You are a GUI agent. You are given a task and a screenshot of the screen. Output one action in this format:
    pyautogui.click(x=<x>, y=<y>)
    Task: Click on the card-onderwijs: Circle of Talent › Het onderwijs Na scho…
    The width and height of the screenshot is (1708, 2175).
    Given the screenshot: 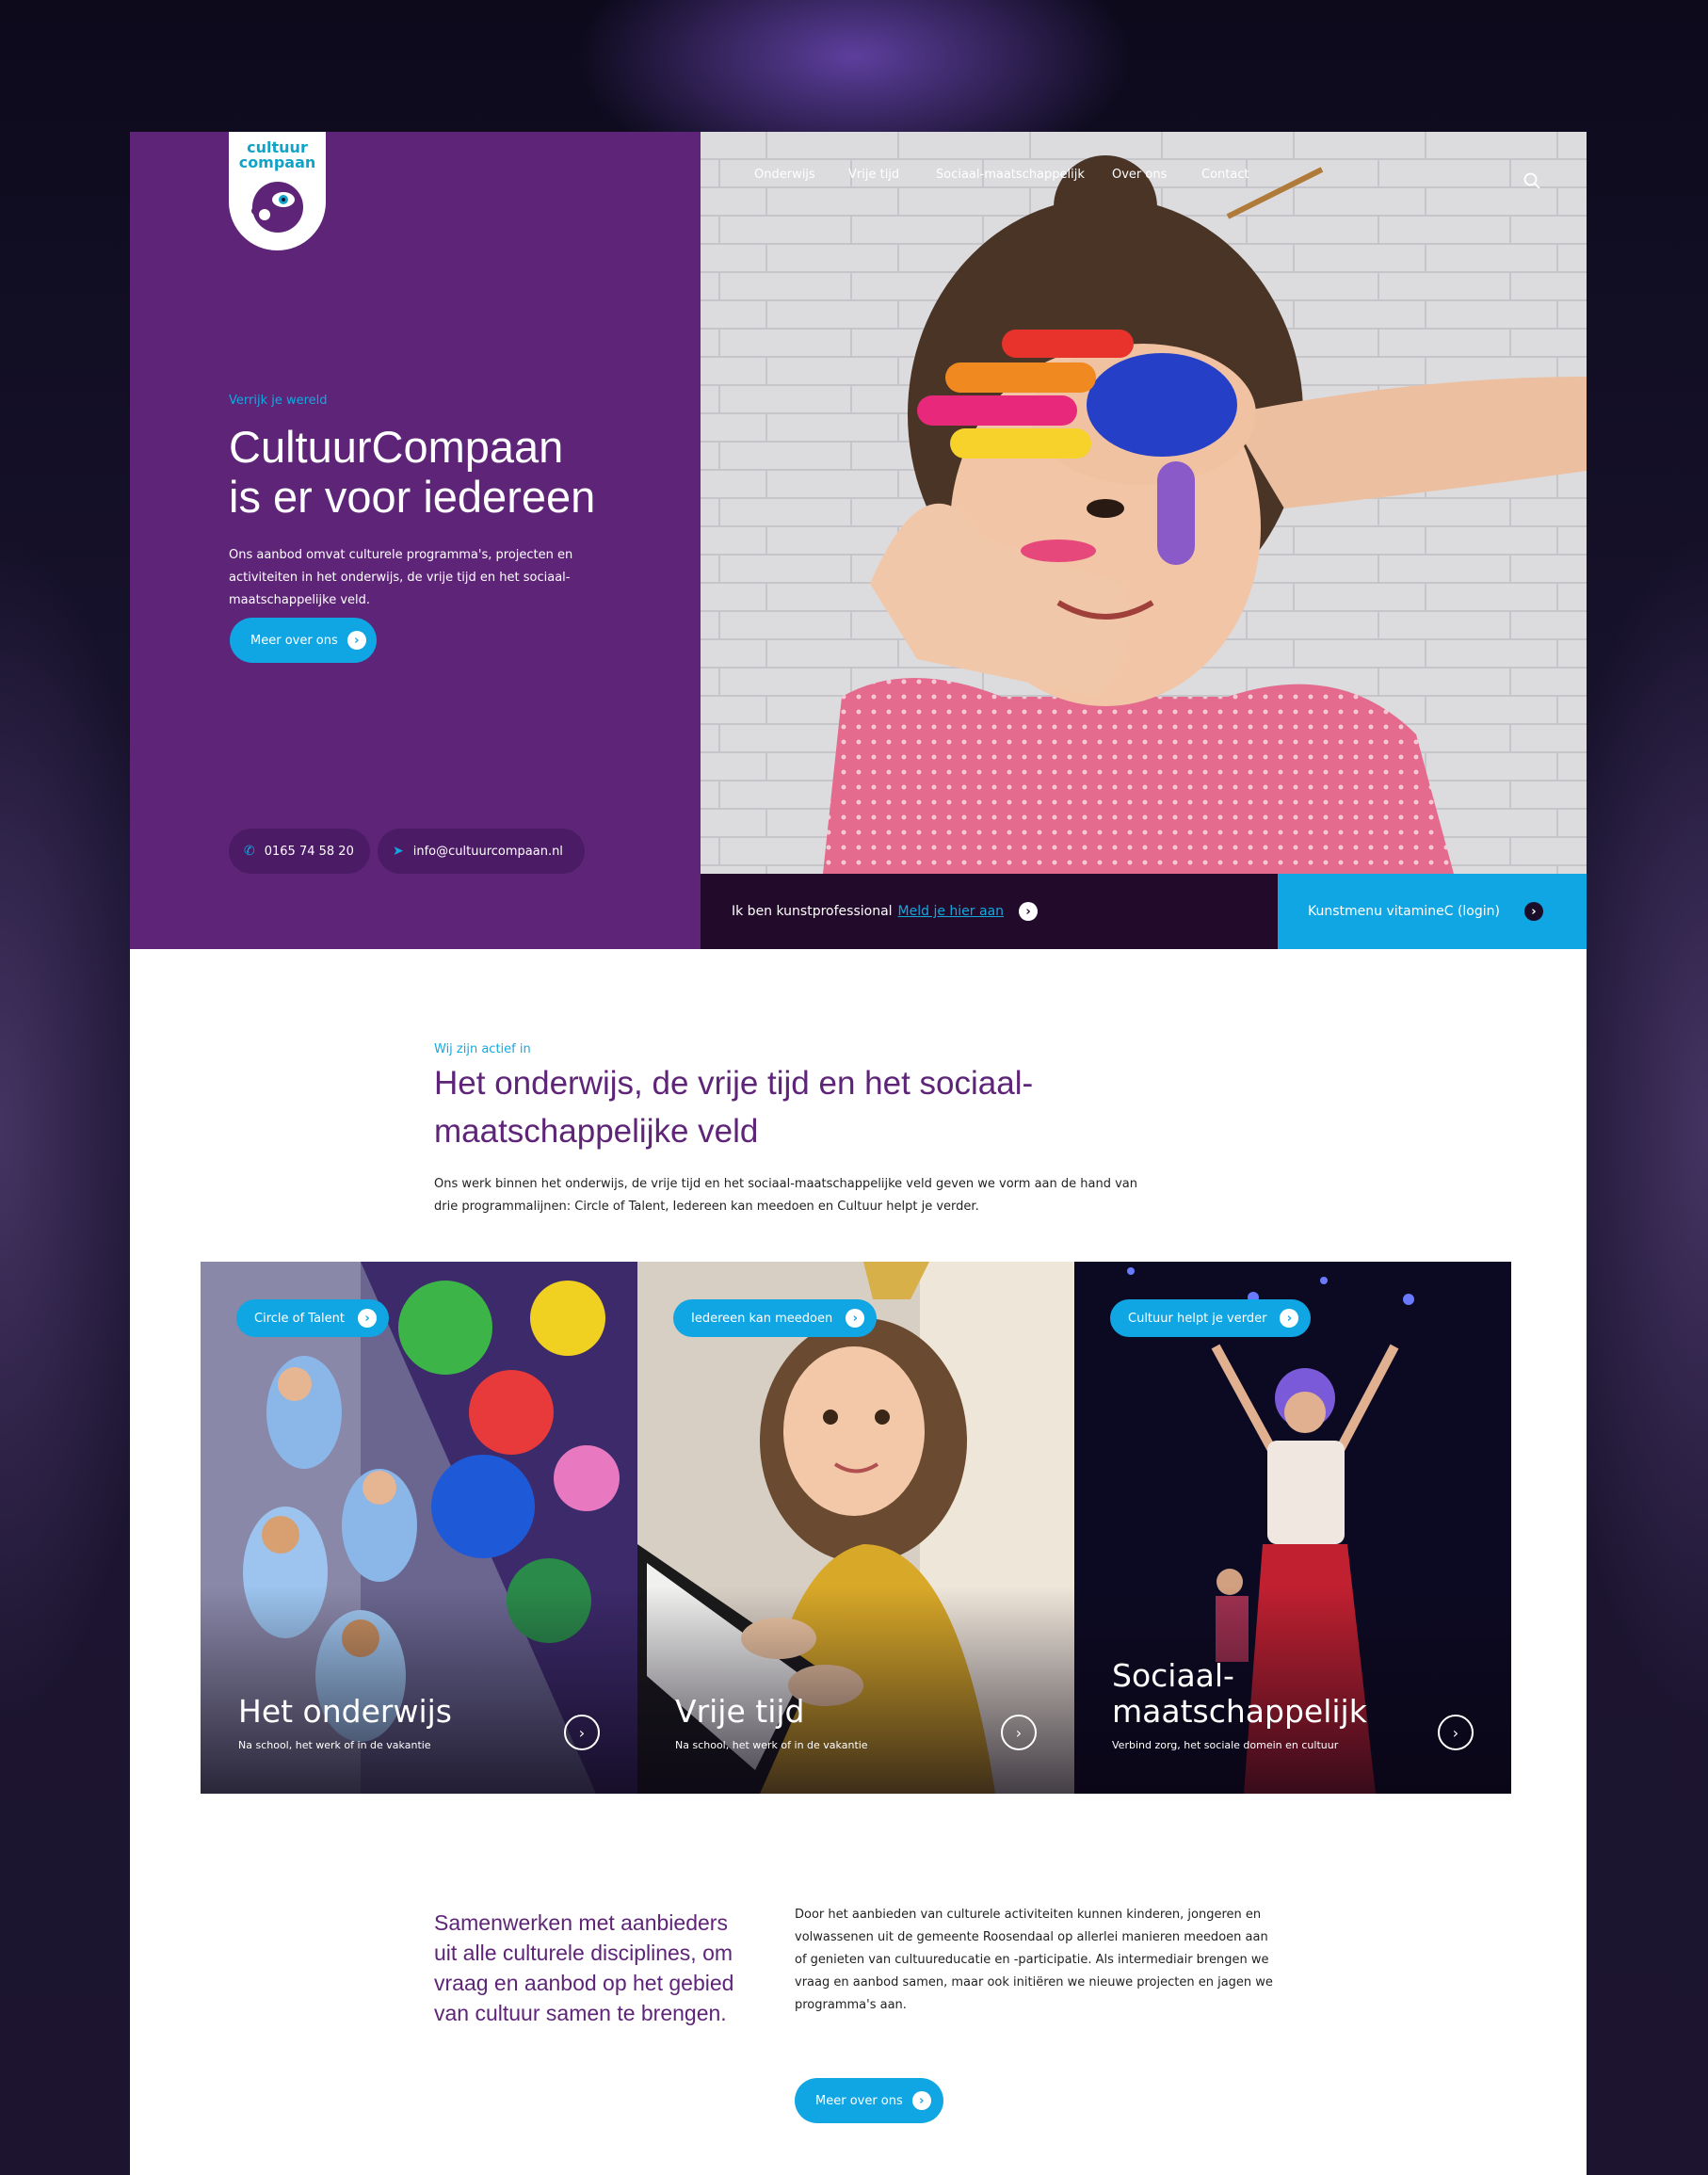 What is the action you would take?
    pyautogui.click(x=419, y=1528)
    